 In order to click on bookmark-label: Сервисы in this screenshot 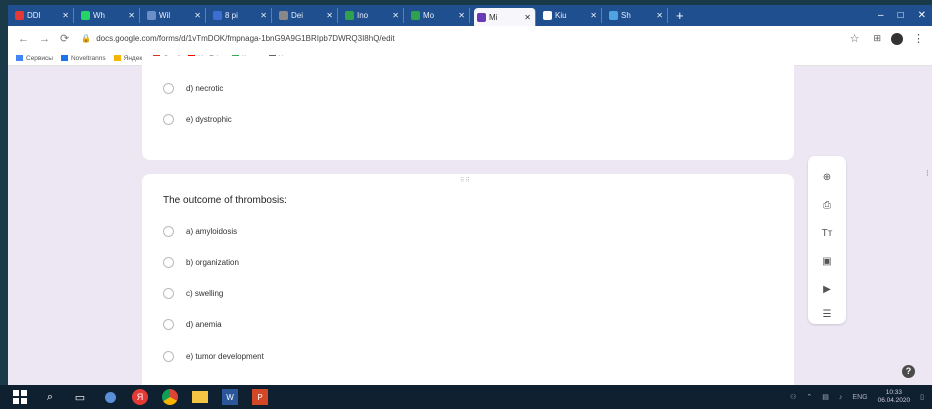, I will do `click(39, 58)`.